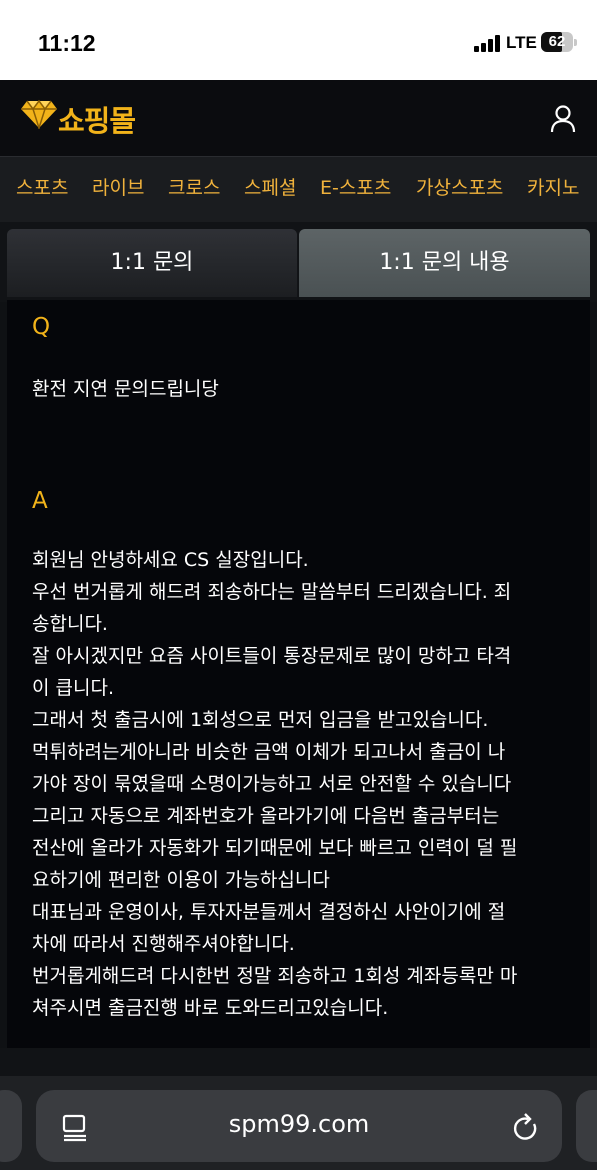  I want to click on site-header: 쇼핑몰, so click(298, 118).